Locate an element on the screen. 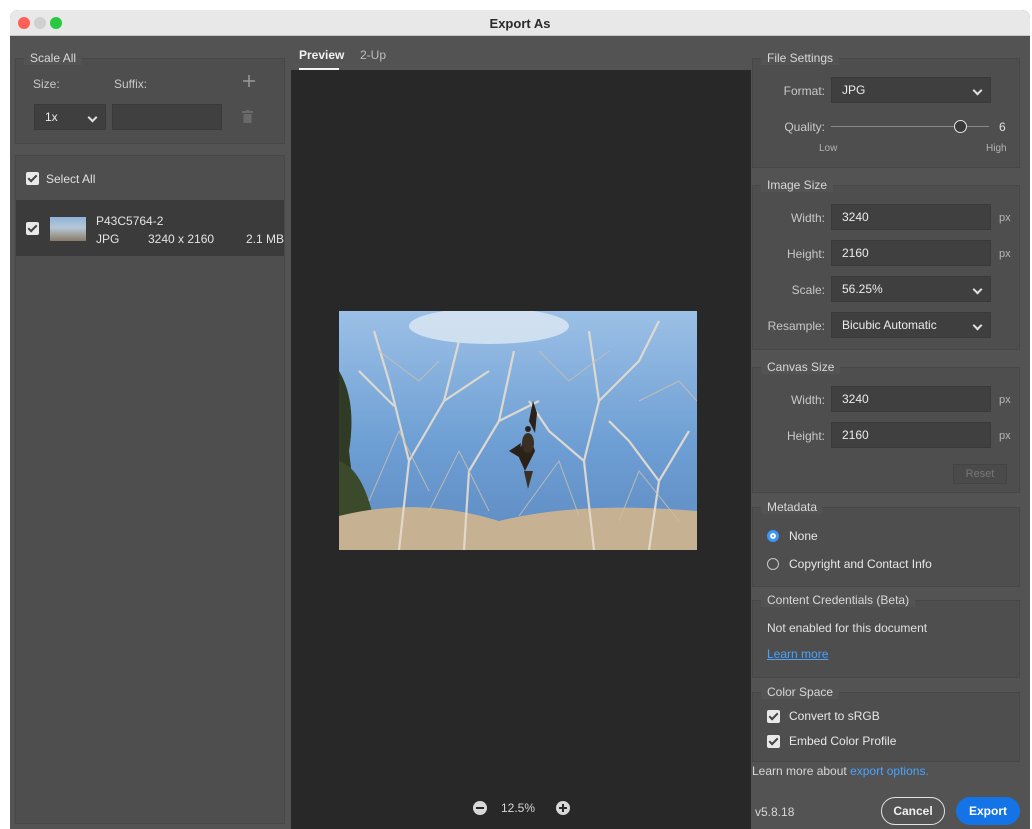 The image size is (1032, 829). image-width-unit: px is located at coordinates (1005, 218).